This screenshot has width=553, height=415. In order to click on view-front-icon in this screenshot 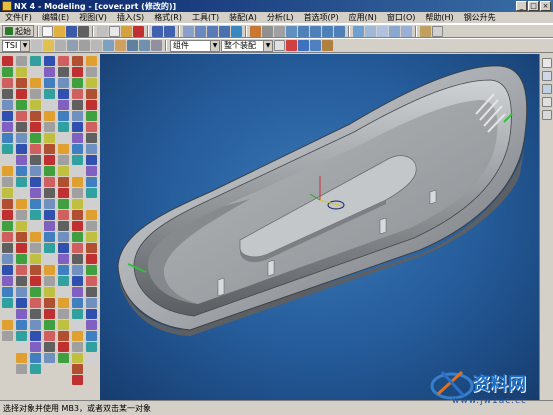, I will do `click(315, 31)`.